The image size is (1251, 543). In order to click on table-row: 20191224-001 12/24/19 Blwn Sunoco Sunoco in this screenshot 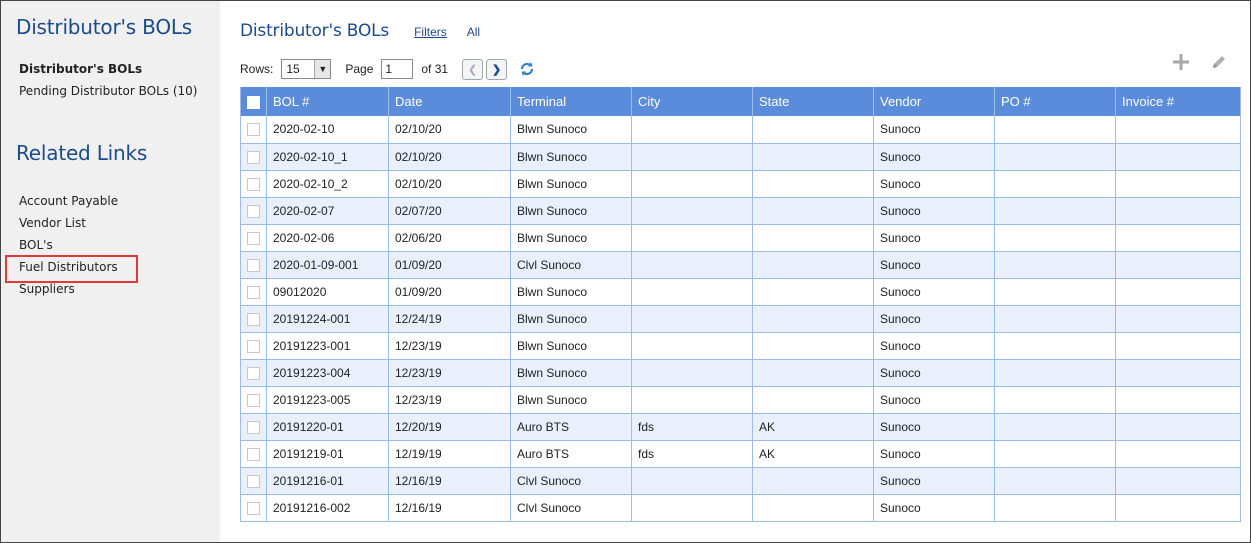, I will do `click(740, 319)`.